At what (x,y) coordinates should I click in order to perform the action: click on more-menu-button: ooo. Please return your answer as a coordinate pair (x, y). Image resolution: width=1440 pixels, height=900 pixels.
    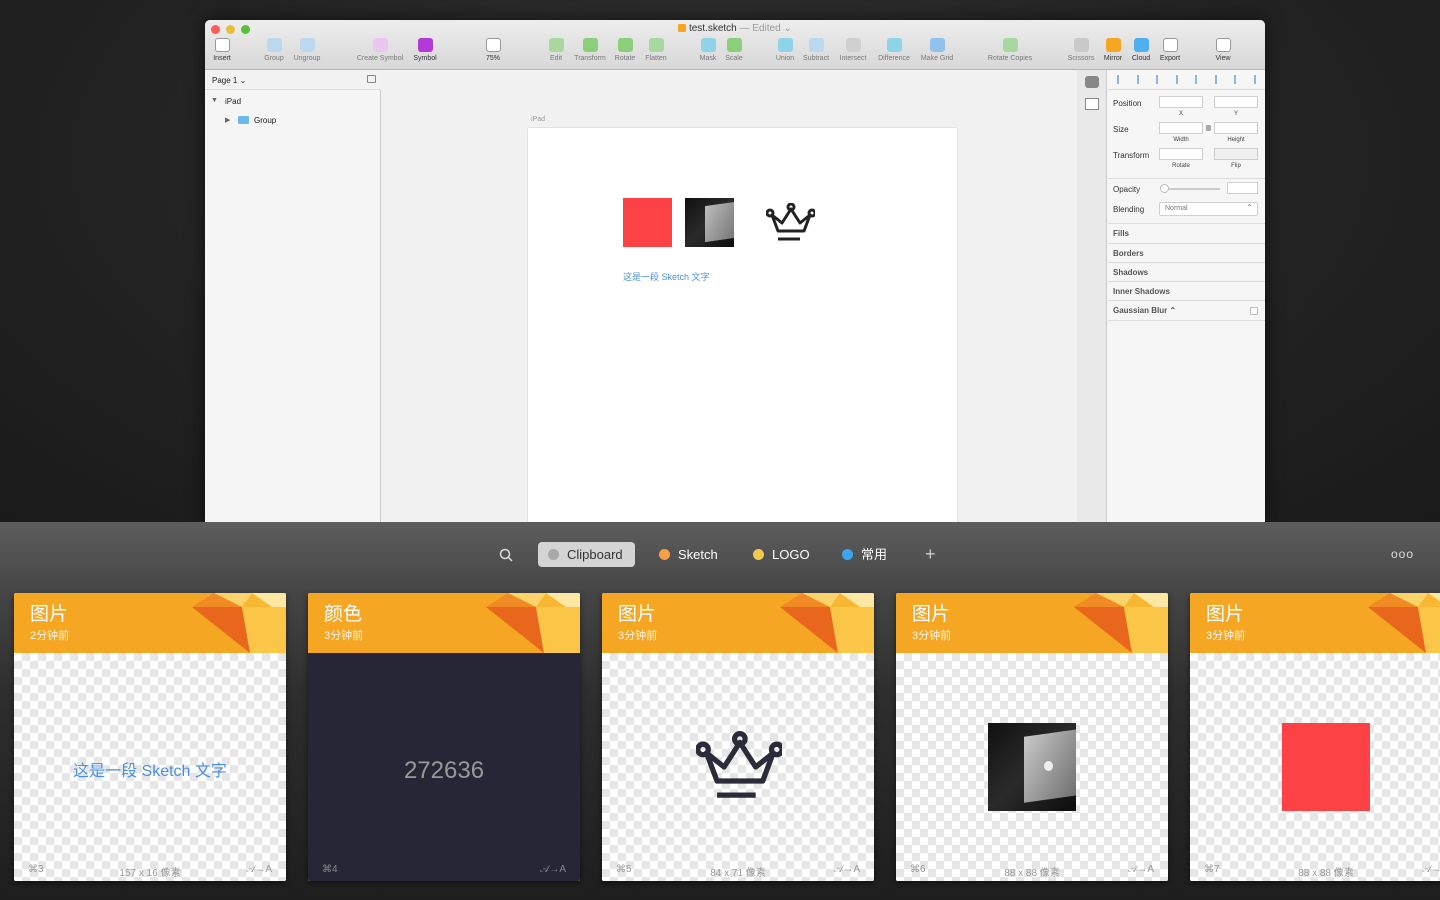
    Looking at the image, I should click on (1402, 554).